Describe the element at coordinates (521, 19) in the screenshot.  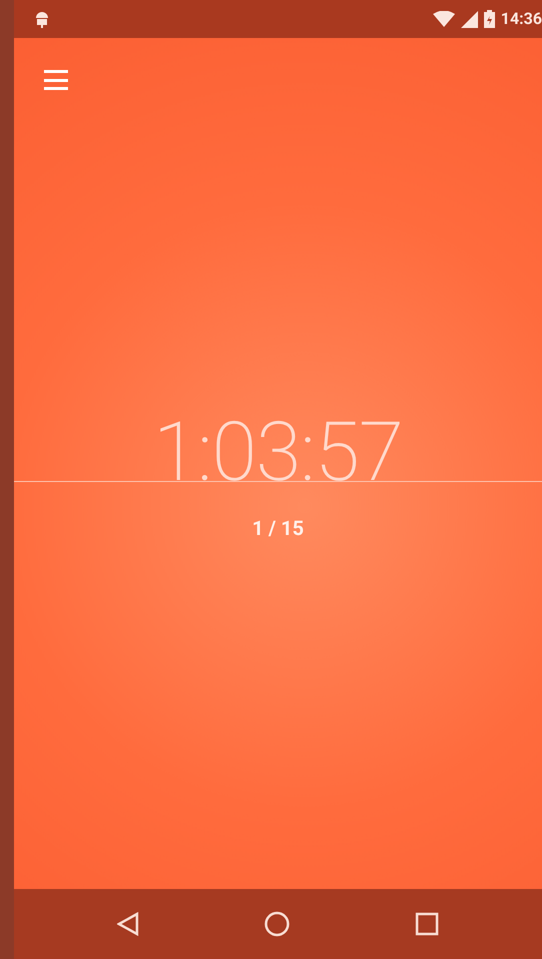
I see `status-time: 14:36` at that location.